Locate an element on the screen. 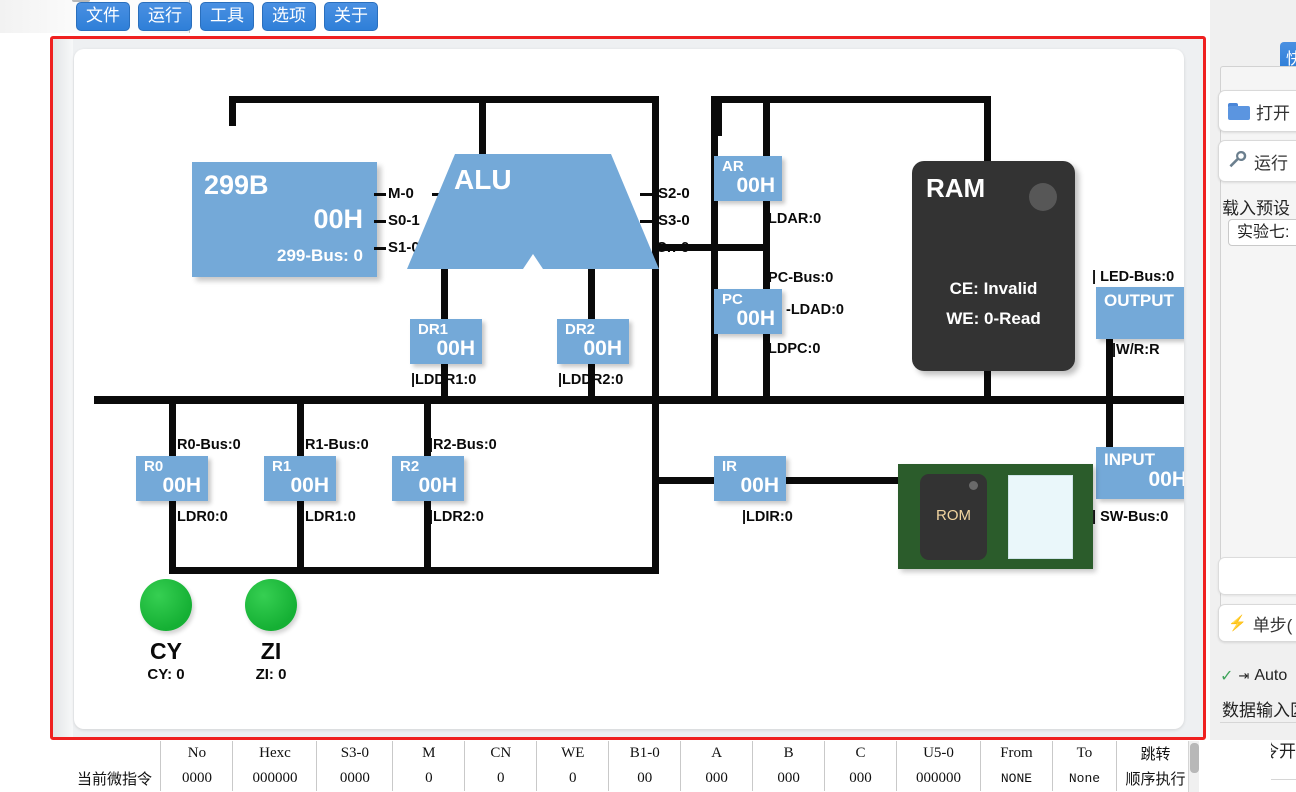 This screenshot has height=792, width=1296. bus-drop-299b is located at coordinates (232, 111).